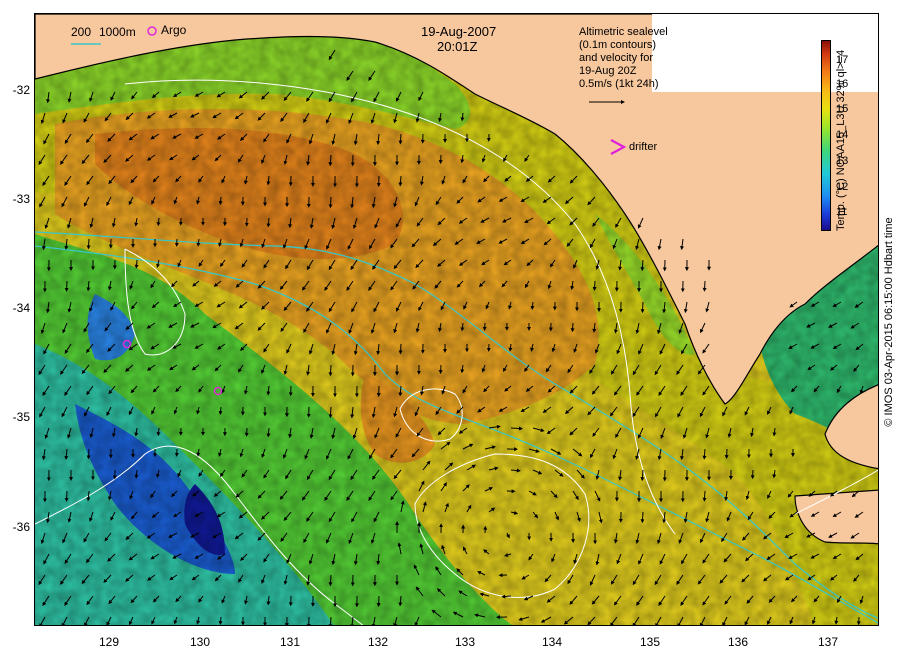 Image resolution: width=900 pixels, height=660 pixels. What do you see at coordinates (378, 642) in the screenshot?
I see `lon-tick-label: 132` at bounding box center [378, 642].